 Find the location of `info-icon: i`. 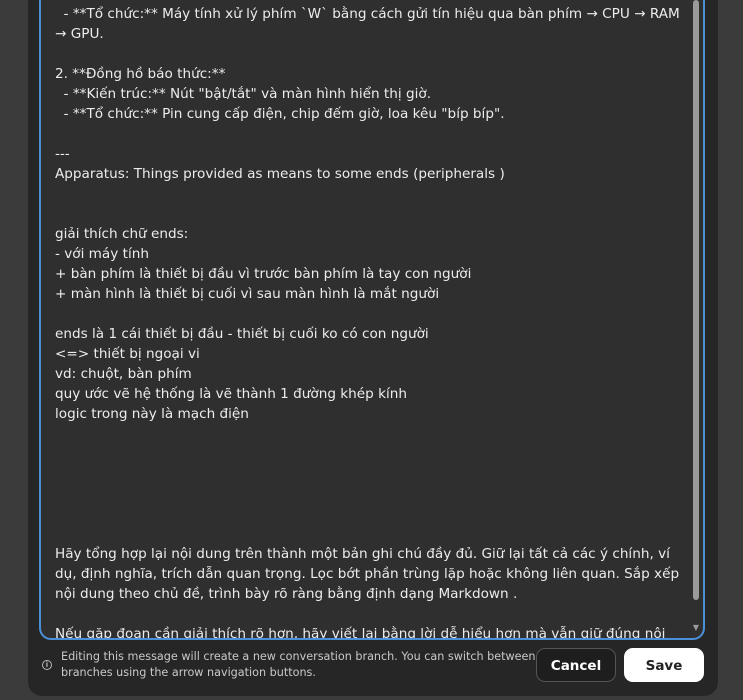

info-icon: i is located at coordinates (47, 665).